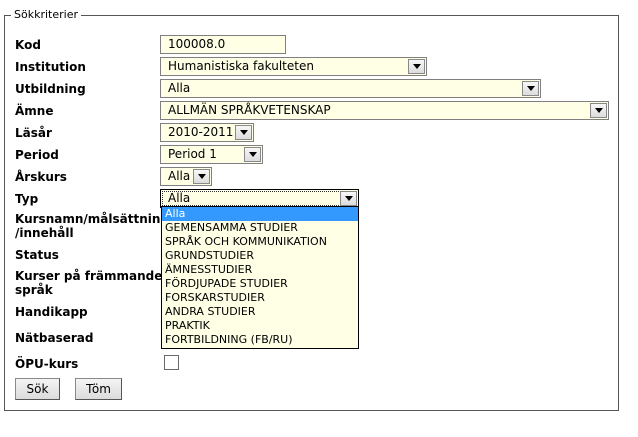  What do you see at coordinates (260, 270) in the screenshot?
I see `typ-option: ÄMNESSTUDIER` at bounding box center [260, 270].